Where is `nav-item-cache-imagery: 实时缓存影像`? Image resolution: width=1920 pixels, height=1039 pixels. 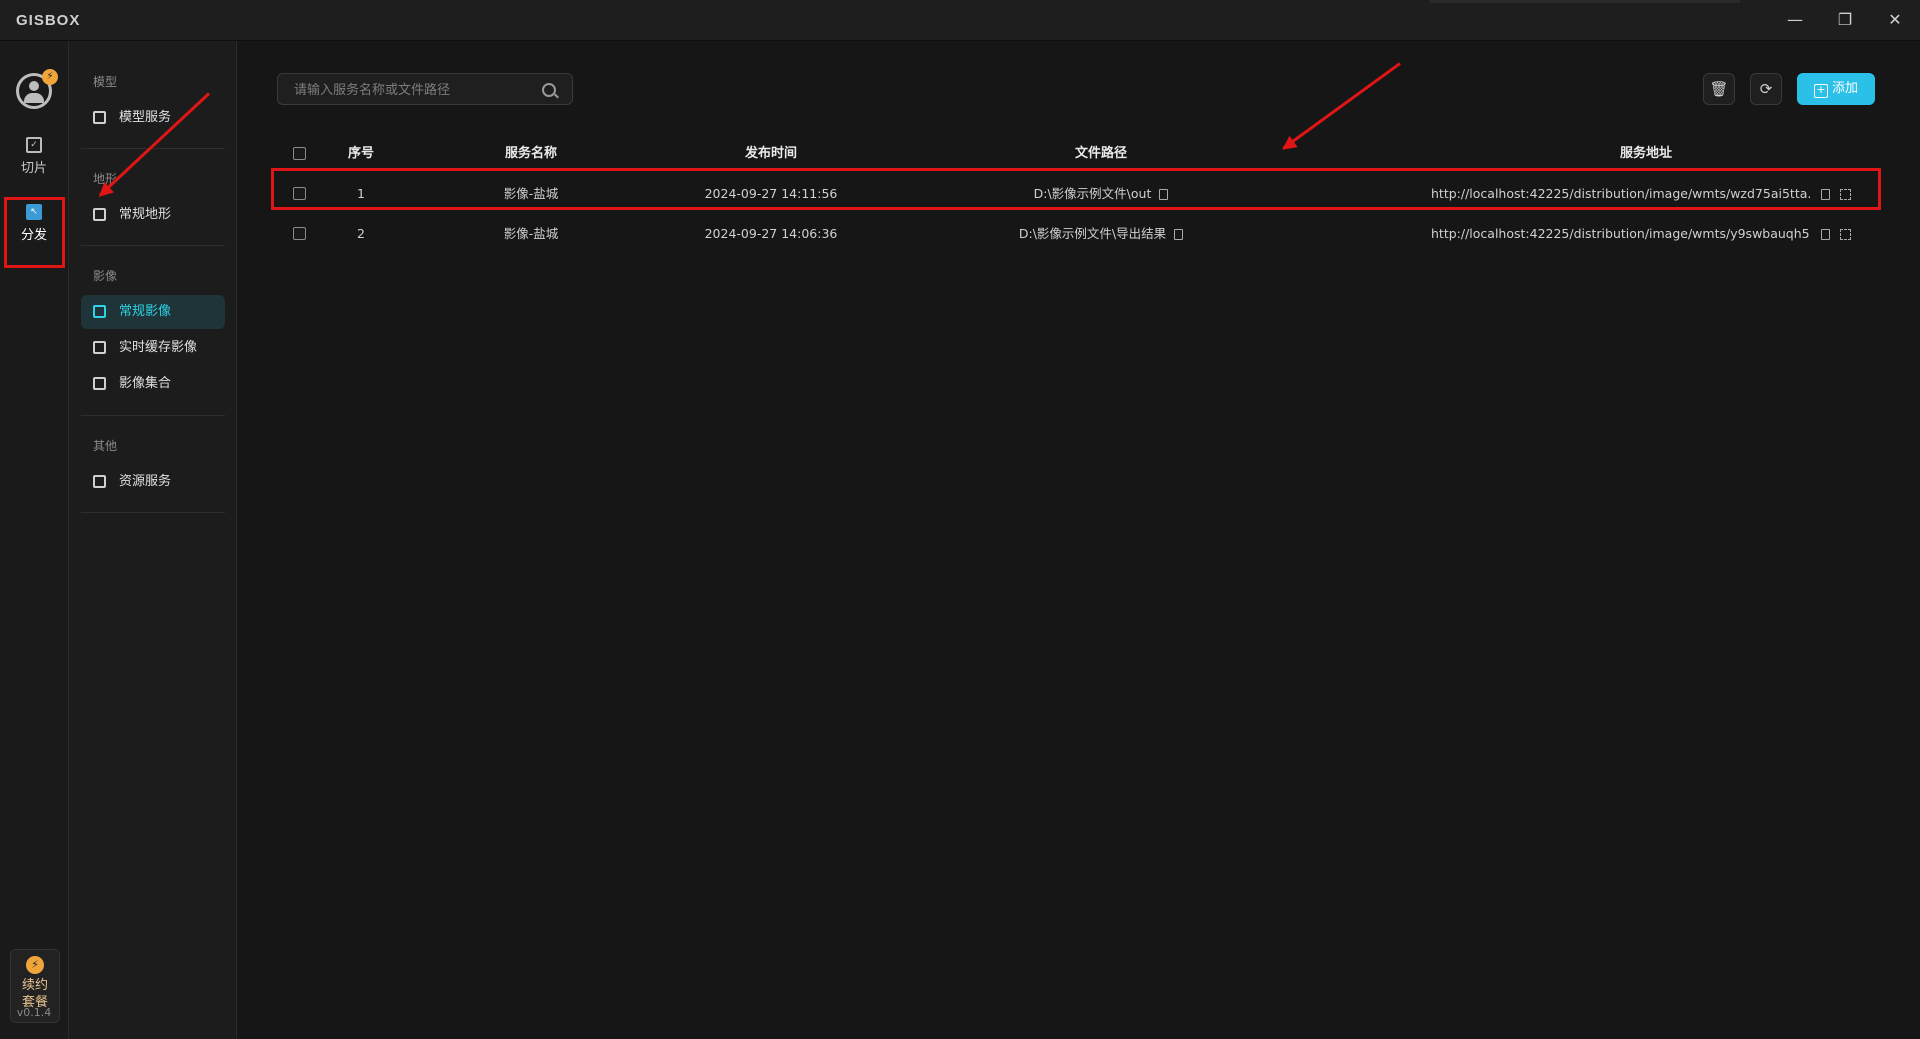 nav-item-cache-imagery: 实时缓存影像 is located at coordinates (153, 348).